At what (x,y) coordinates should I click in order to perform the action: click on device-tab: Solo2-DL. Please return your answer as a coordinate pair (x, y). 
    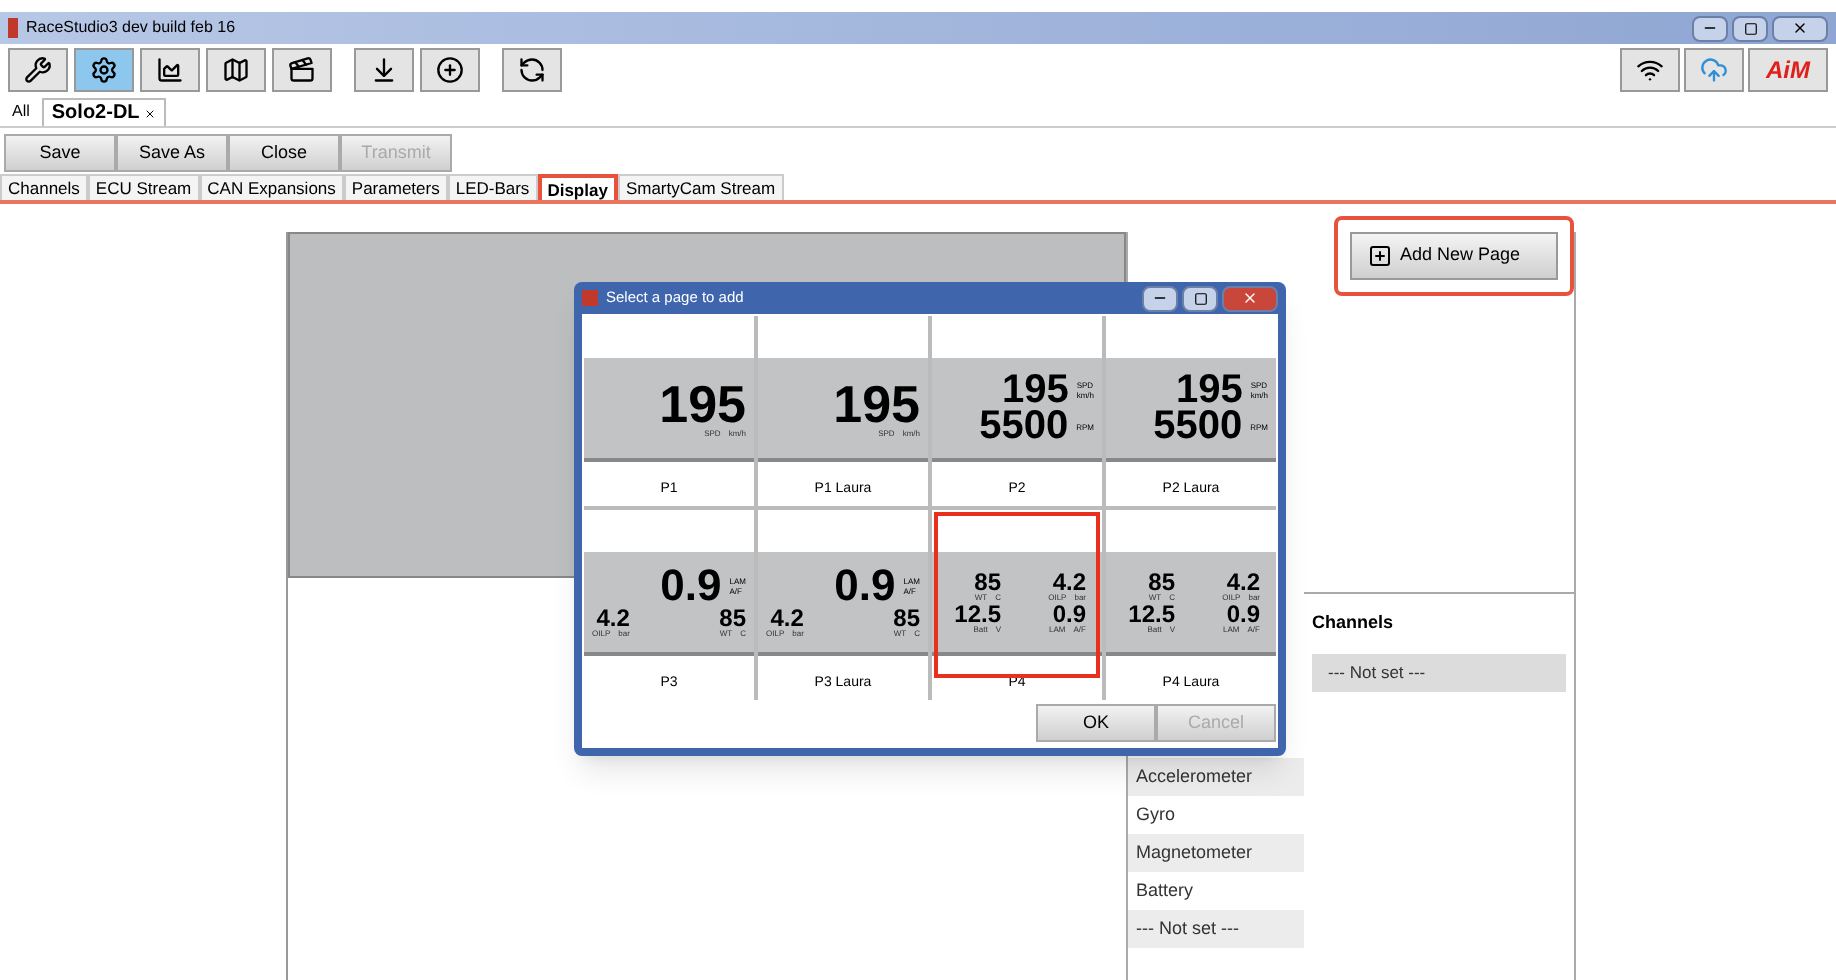
    Looking at the image, I should click on (103, 112).